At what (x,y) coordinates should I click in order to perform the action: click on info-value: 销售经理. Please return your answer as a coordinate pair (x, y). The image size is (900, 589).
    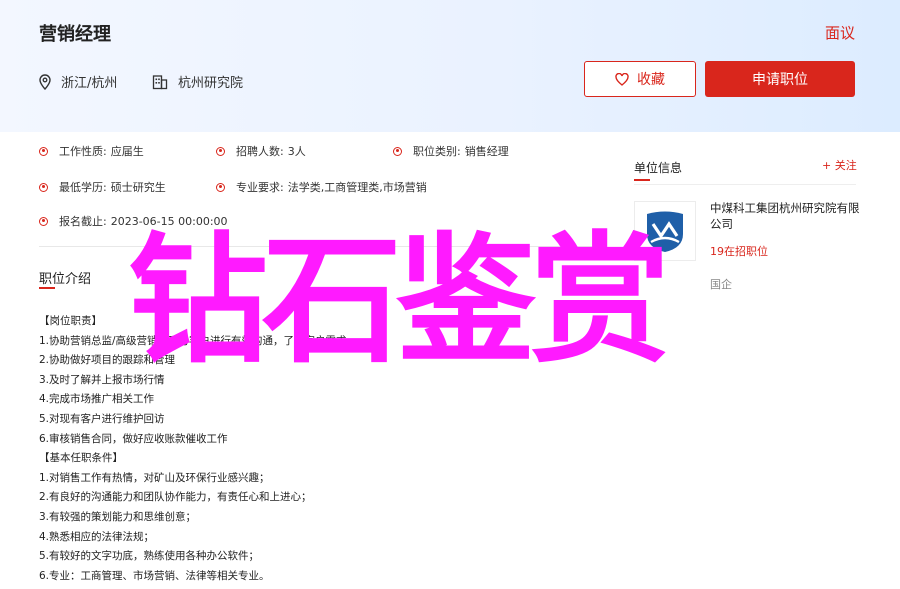
    Looking at the image, I should click on (486, 151).